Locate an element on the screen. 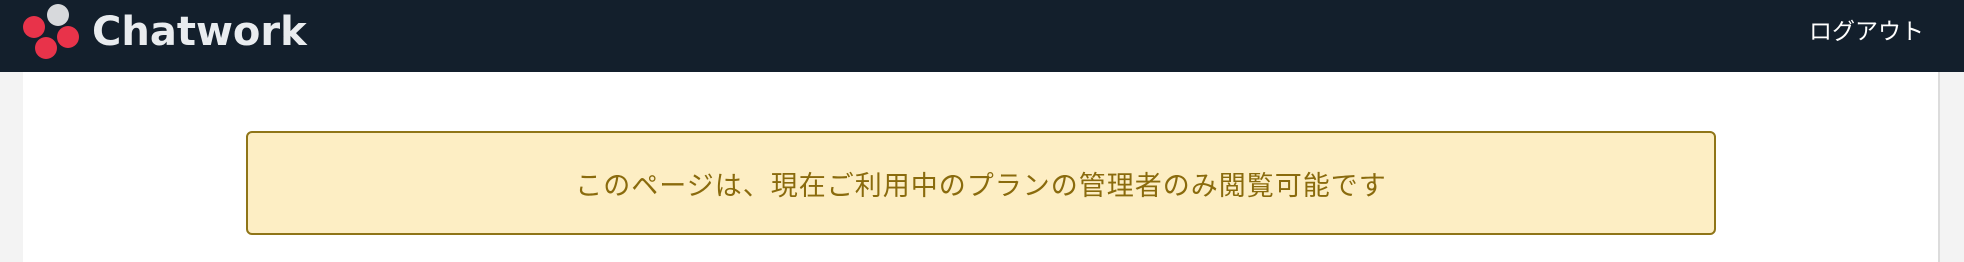 The width and height of the screenshot is (1964, 262). chatwork-logo-icon is located at coordinates (51, 31).